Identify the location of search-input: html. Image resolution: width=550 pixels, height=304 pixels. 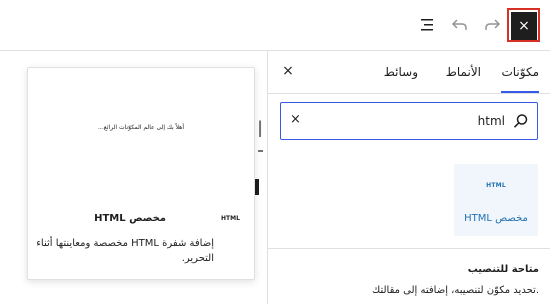
(491, 121).